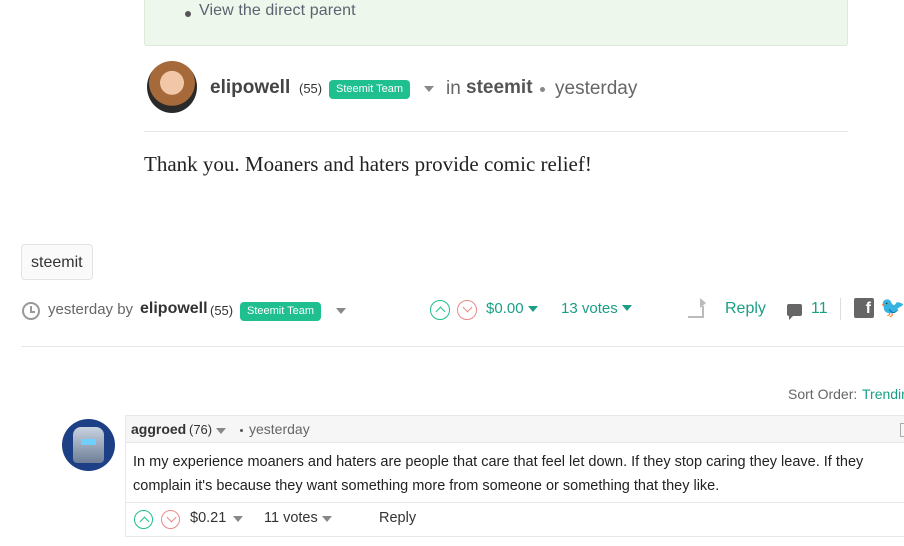  I want to click on votes-count: 13 votes, so click(589, 308).